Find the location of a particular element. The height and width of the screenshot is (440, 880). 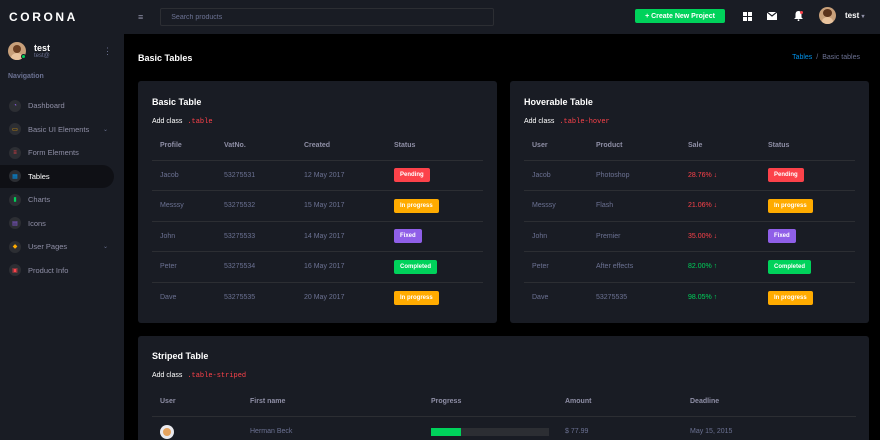

table-row: Peter After effects 82.00% ↑ Completed is located at coordinates (689, 267).